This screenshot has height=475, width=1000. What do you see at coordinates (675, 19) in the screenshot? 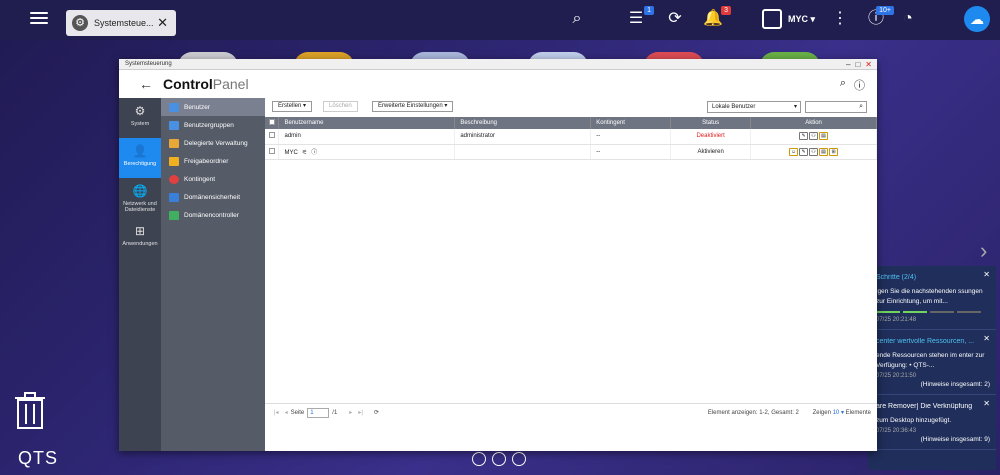
I see `sync-icon: ⟳` at bounding box center [675, 19].